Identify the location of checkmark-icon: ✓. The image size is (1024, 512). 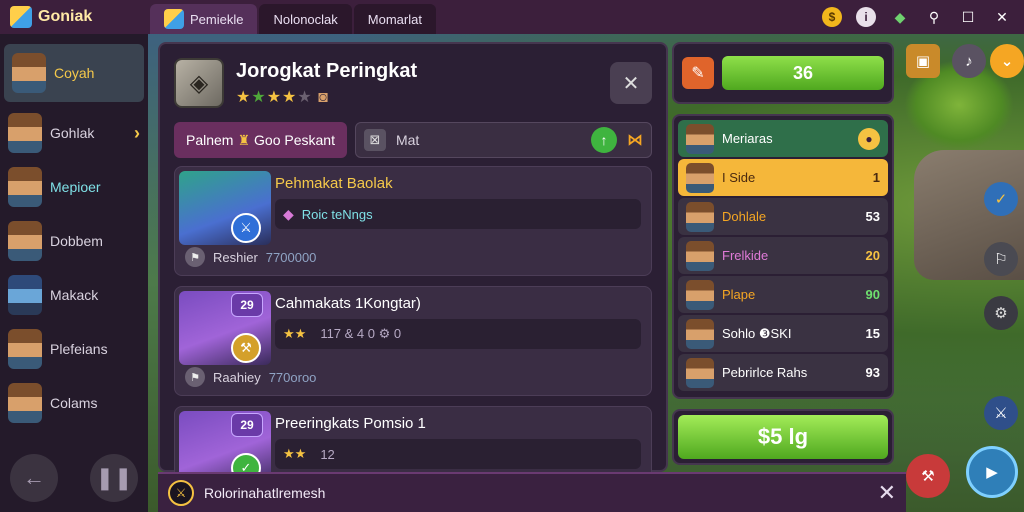
(1001, 199).